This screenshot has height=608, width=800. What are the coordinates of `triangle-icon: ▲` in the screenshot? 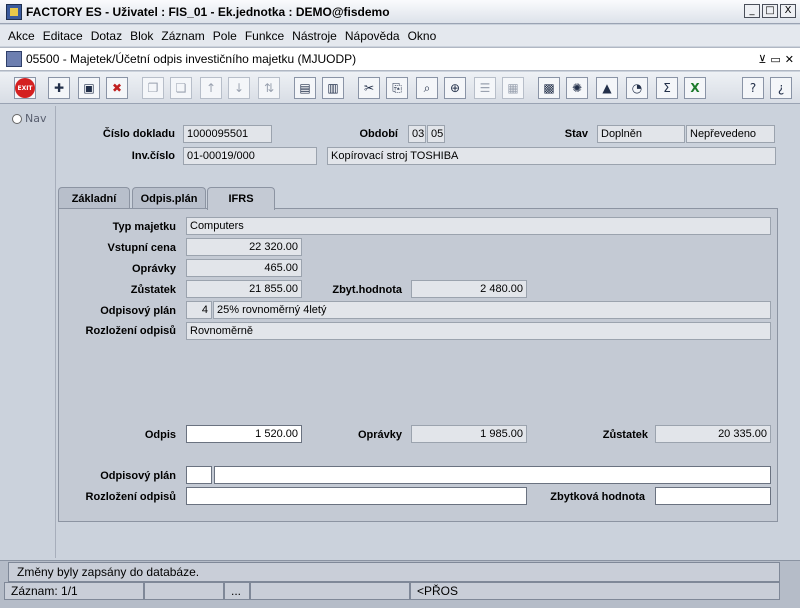 It's located at (607, 88).